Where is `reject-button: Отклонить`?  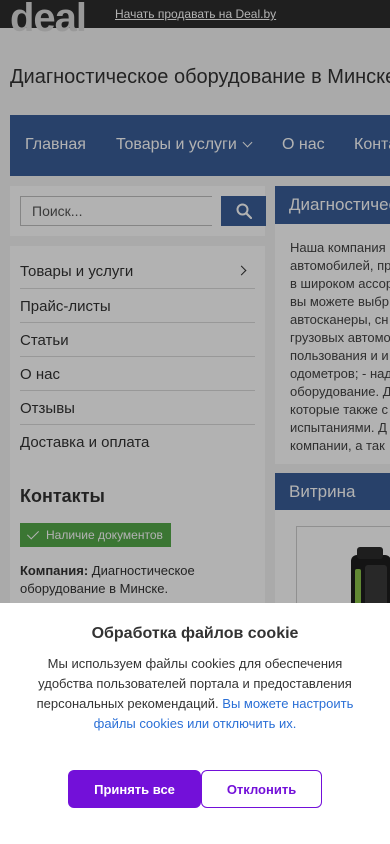 reject-button: Отклонить is located at coordinates (261, 789).